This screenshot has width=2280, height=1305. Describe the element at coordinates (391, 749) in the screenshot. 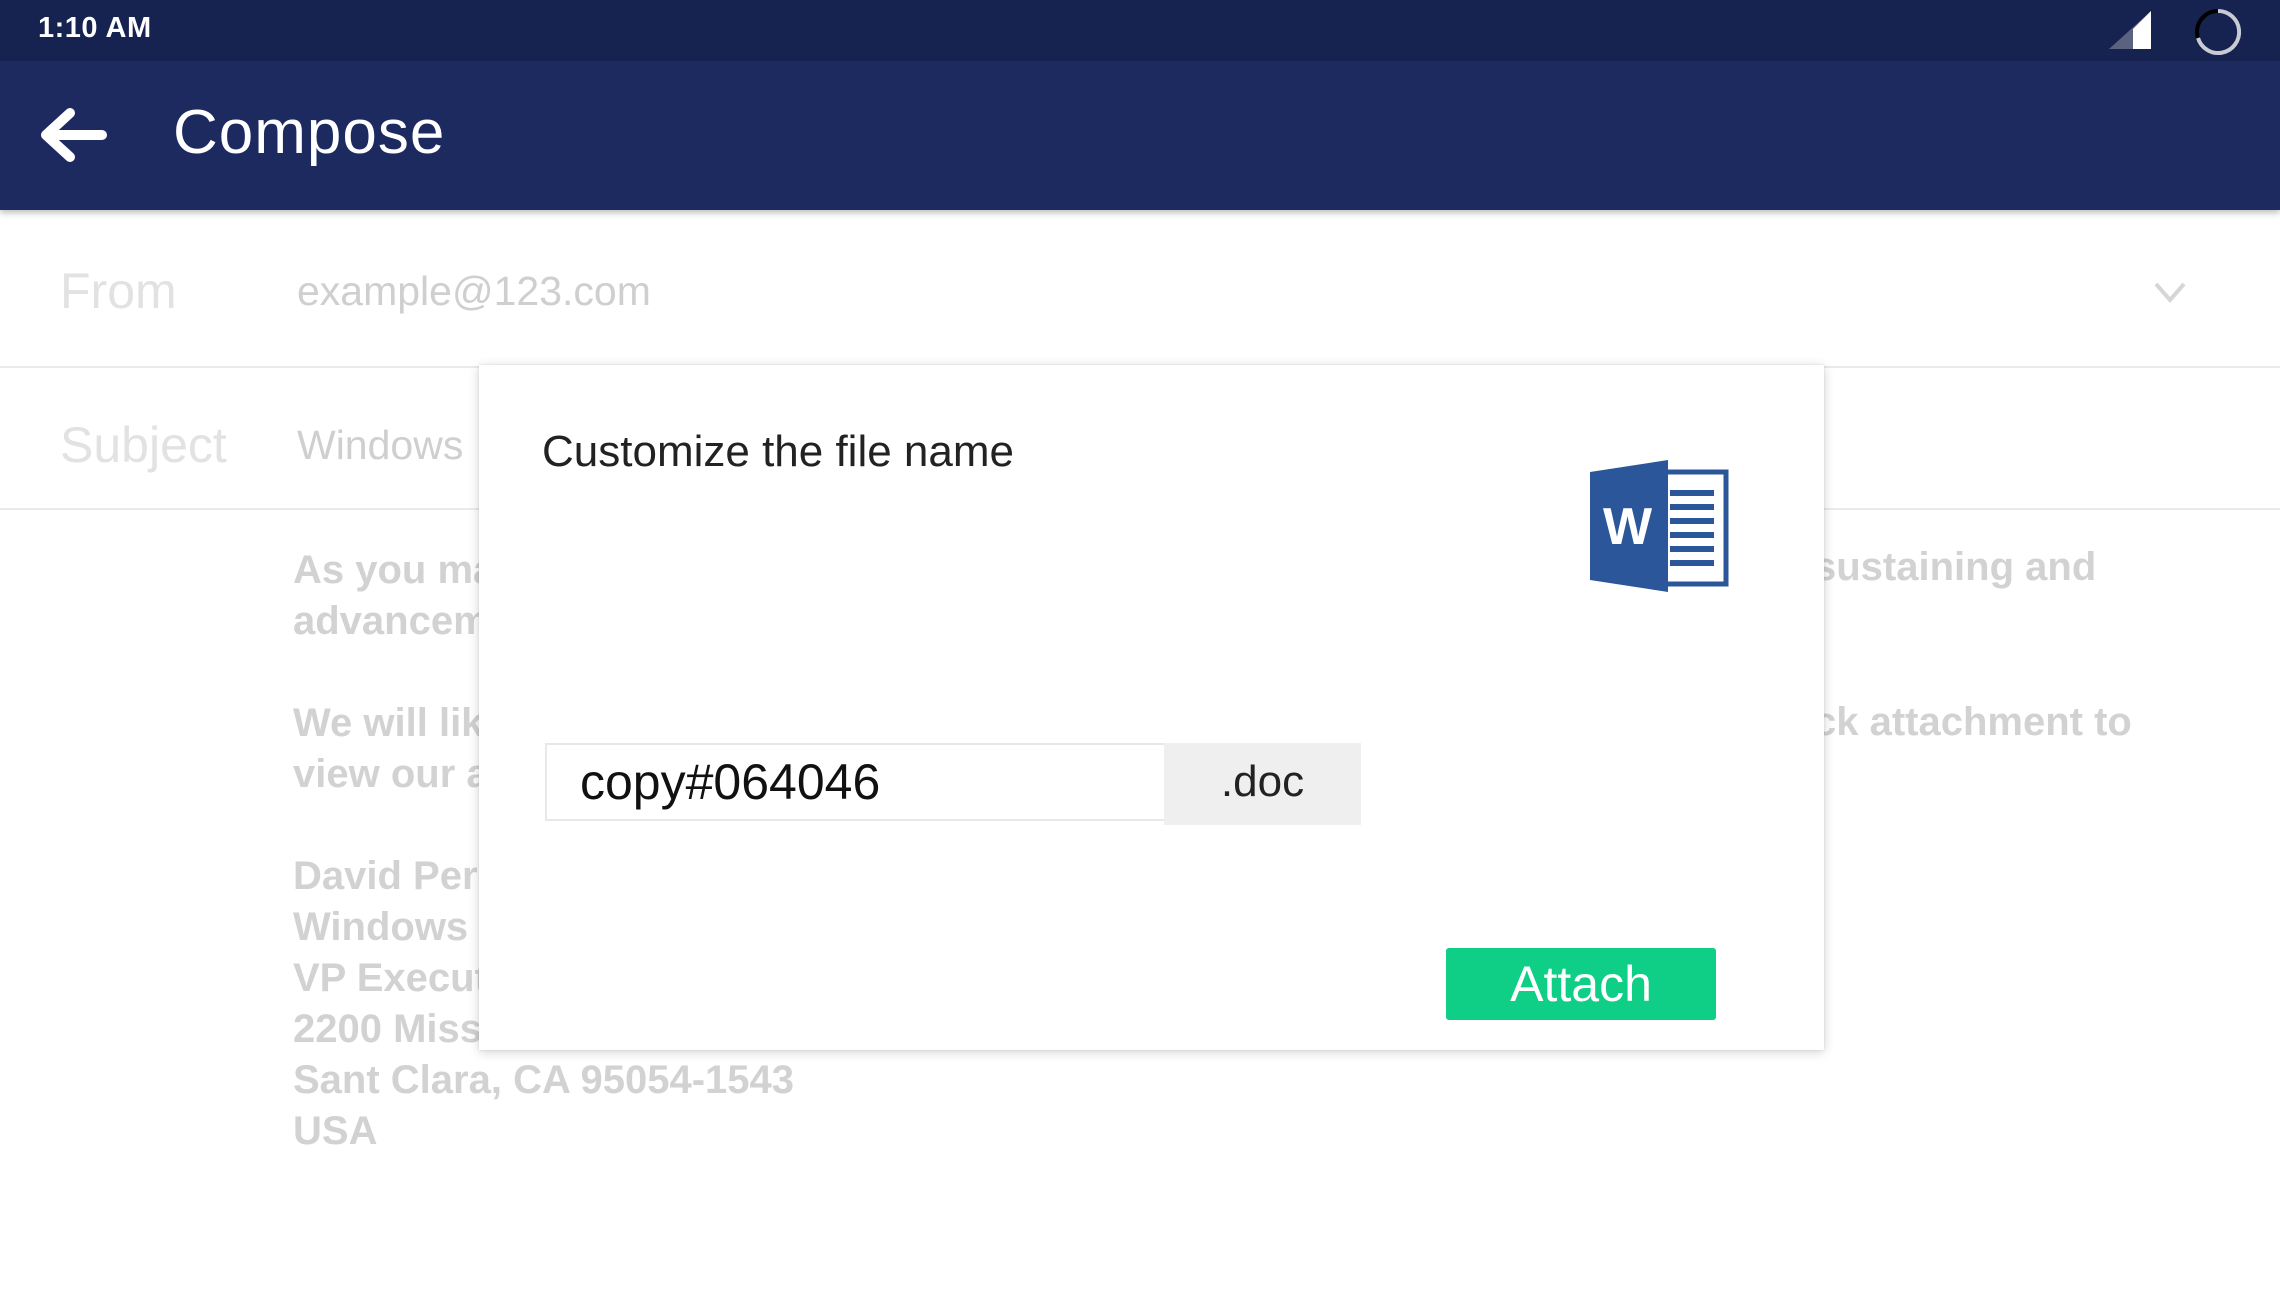

I see `body-paragraph-2: We will lik view our a` at that location.